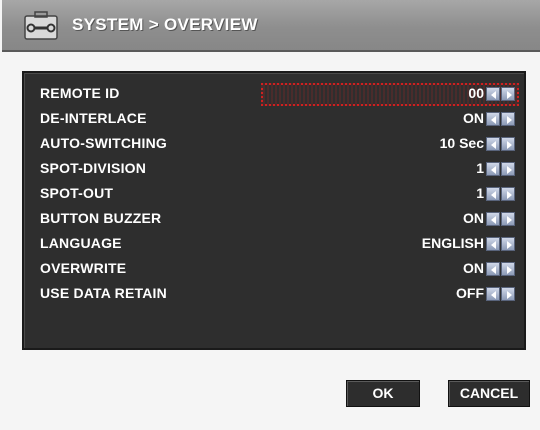 The image size is (540, 430). I want to click on ok-button: OK, so click(383, 393).